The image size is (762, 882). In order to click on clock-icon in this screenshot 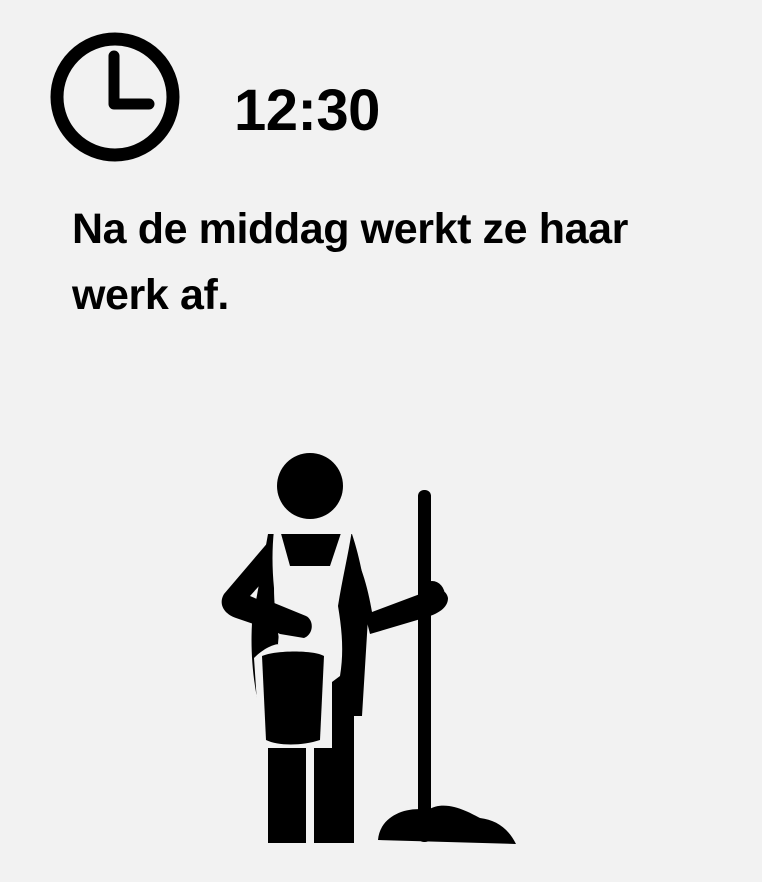, I will do `click(115, 97)`.